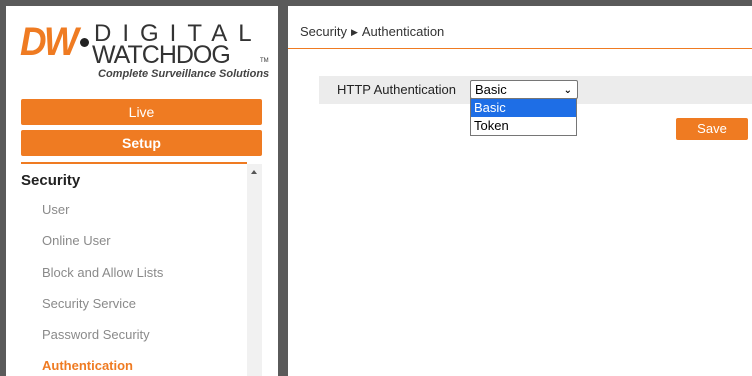 This screenshot has height=376, width=752. What do you see at coordinates (264, 61) in the screenshot?
I see `logo-trademark: TM` at bounding box center [264, 61].